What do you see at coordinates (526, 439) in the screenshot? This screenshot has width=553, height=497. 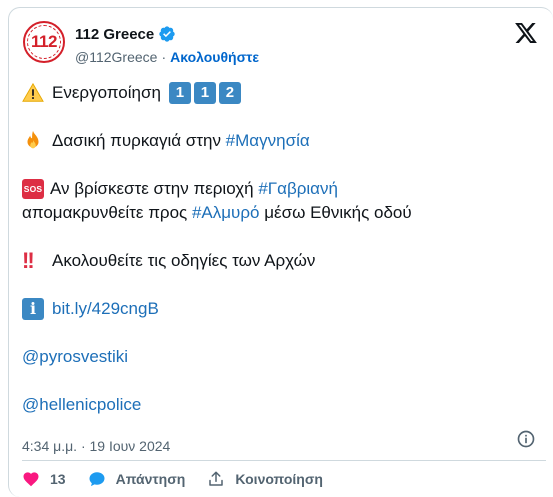 I see `info-icon` at bounding box center [526, 439].